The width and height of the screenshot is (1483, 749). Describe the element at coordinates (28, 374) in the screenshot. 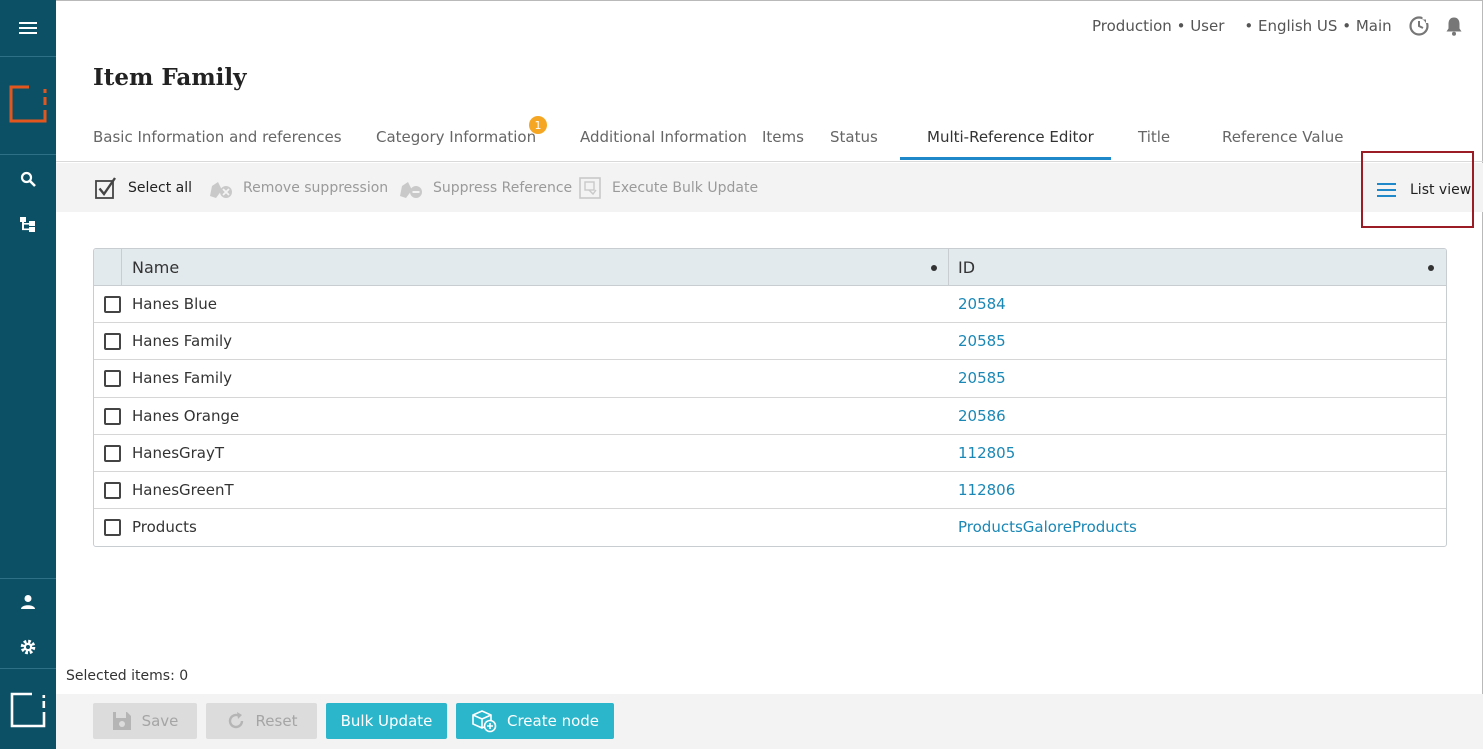

I see `left-rail` at that location.